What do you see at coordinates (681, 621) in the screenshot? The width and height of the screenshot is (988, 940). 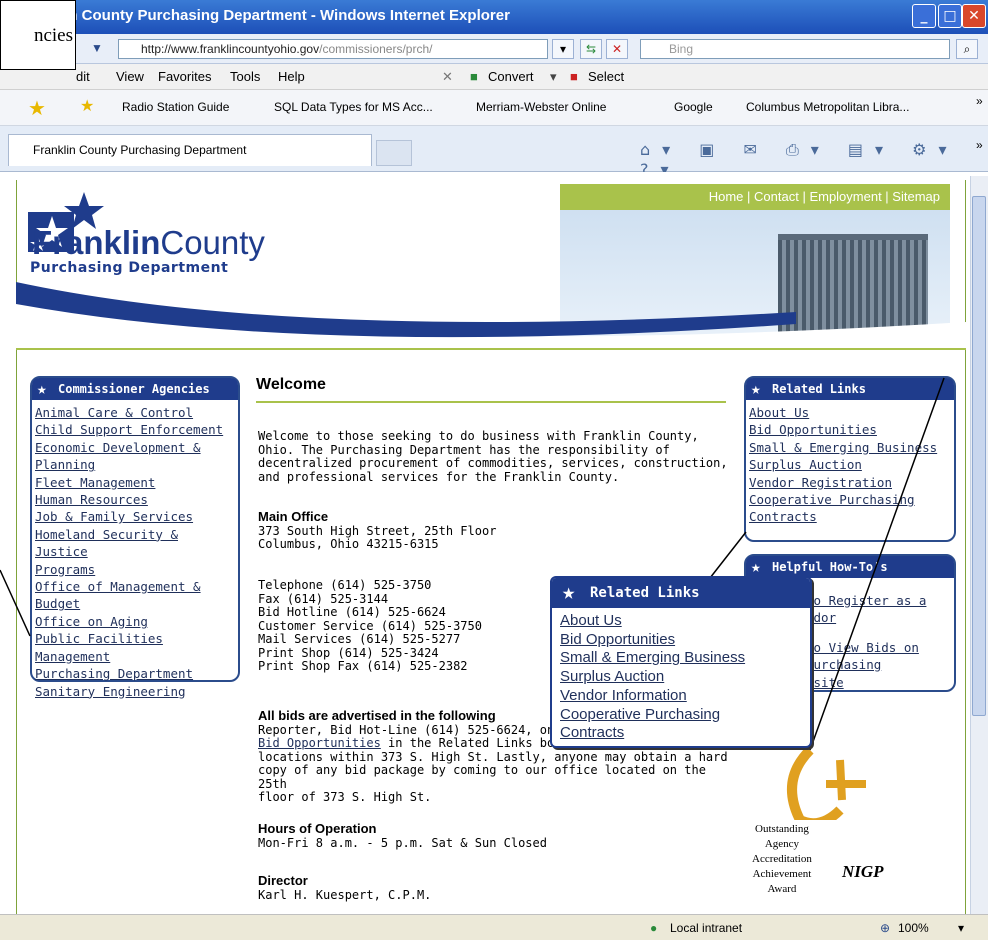 I see `zoom-link: About Us` at bounding box center [681, 621].